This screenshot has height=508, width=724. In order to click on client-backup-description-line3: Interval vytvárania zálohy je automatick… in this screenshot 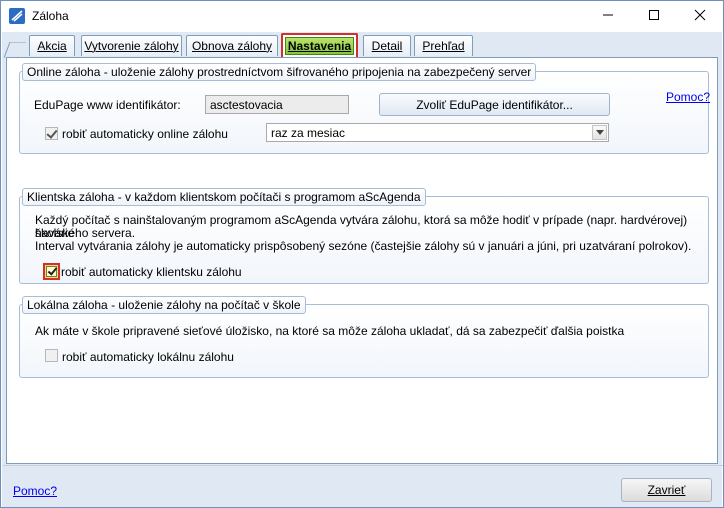, I will do `click(363, 246)`.